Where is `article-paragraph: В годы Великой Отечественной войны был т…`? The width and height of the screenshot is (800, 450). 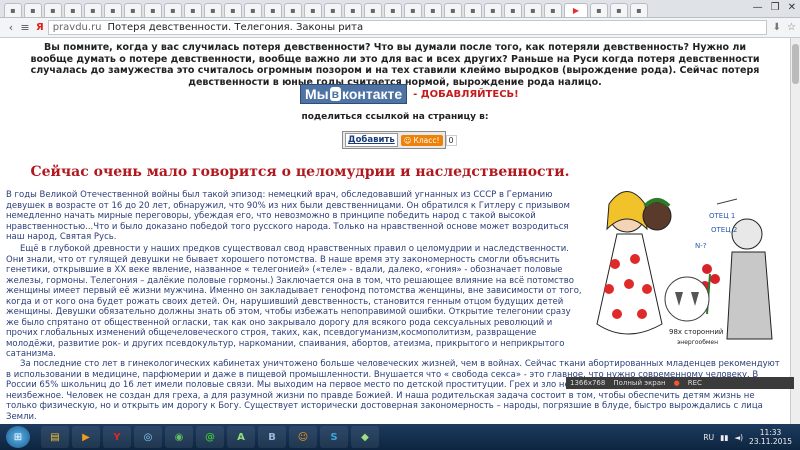
article-paragraph: В годы Великой Отечественной войны был т… is located at coordinates (288, 216).